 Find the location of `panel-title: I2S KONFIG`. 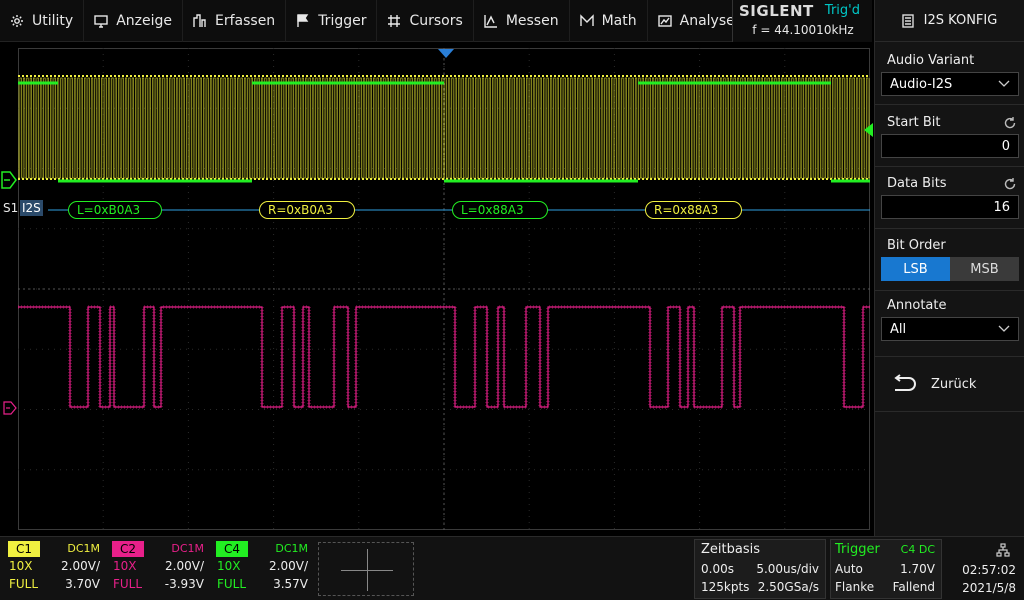

panel-title: I2S KONFIG is located at coordinates (949, 21).